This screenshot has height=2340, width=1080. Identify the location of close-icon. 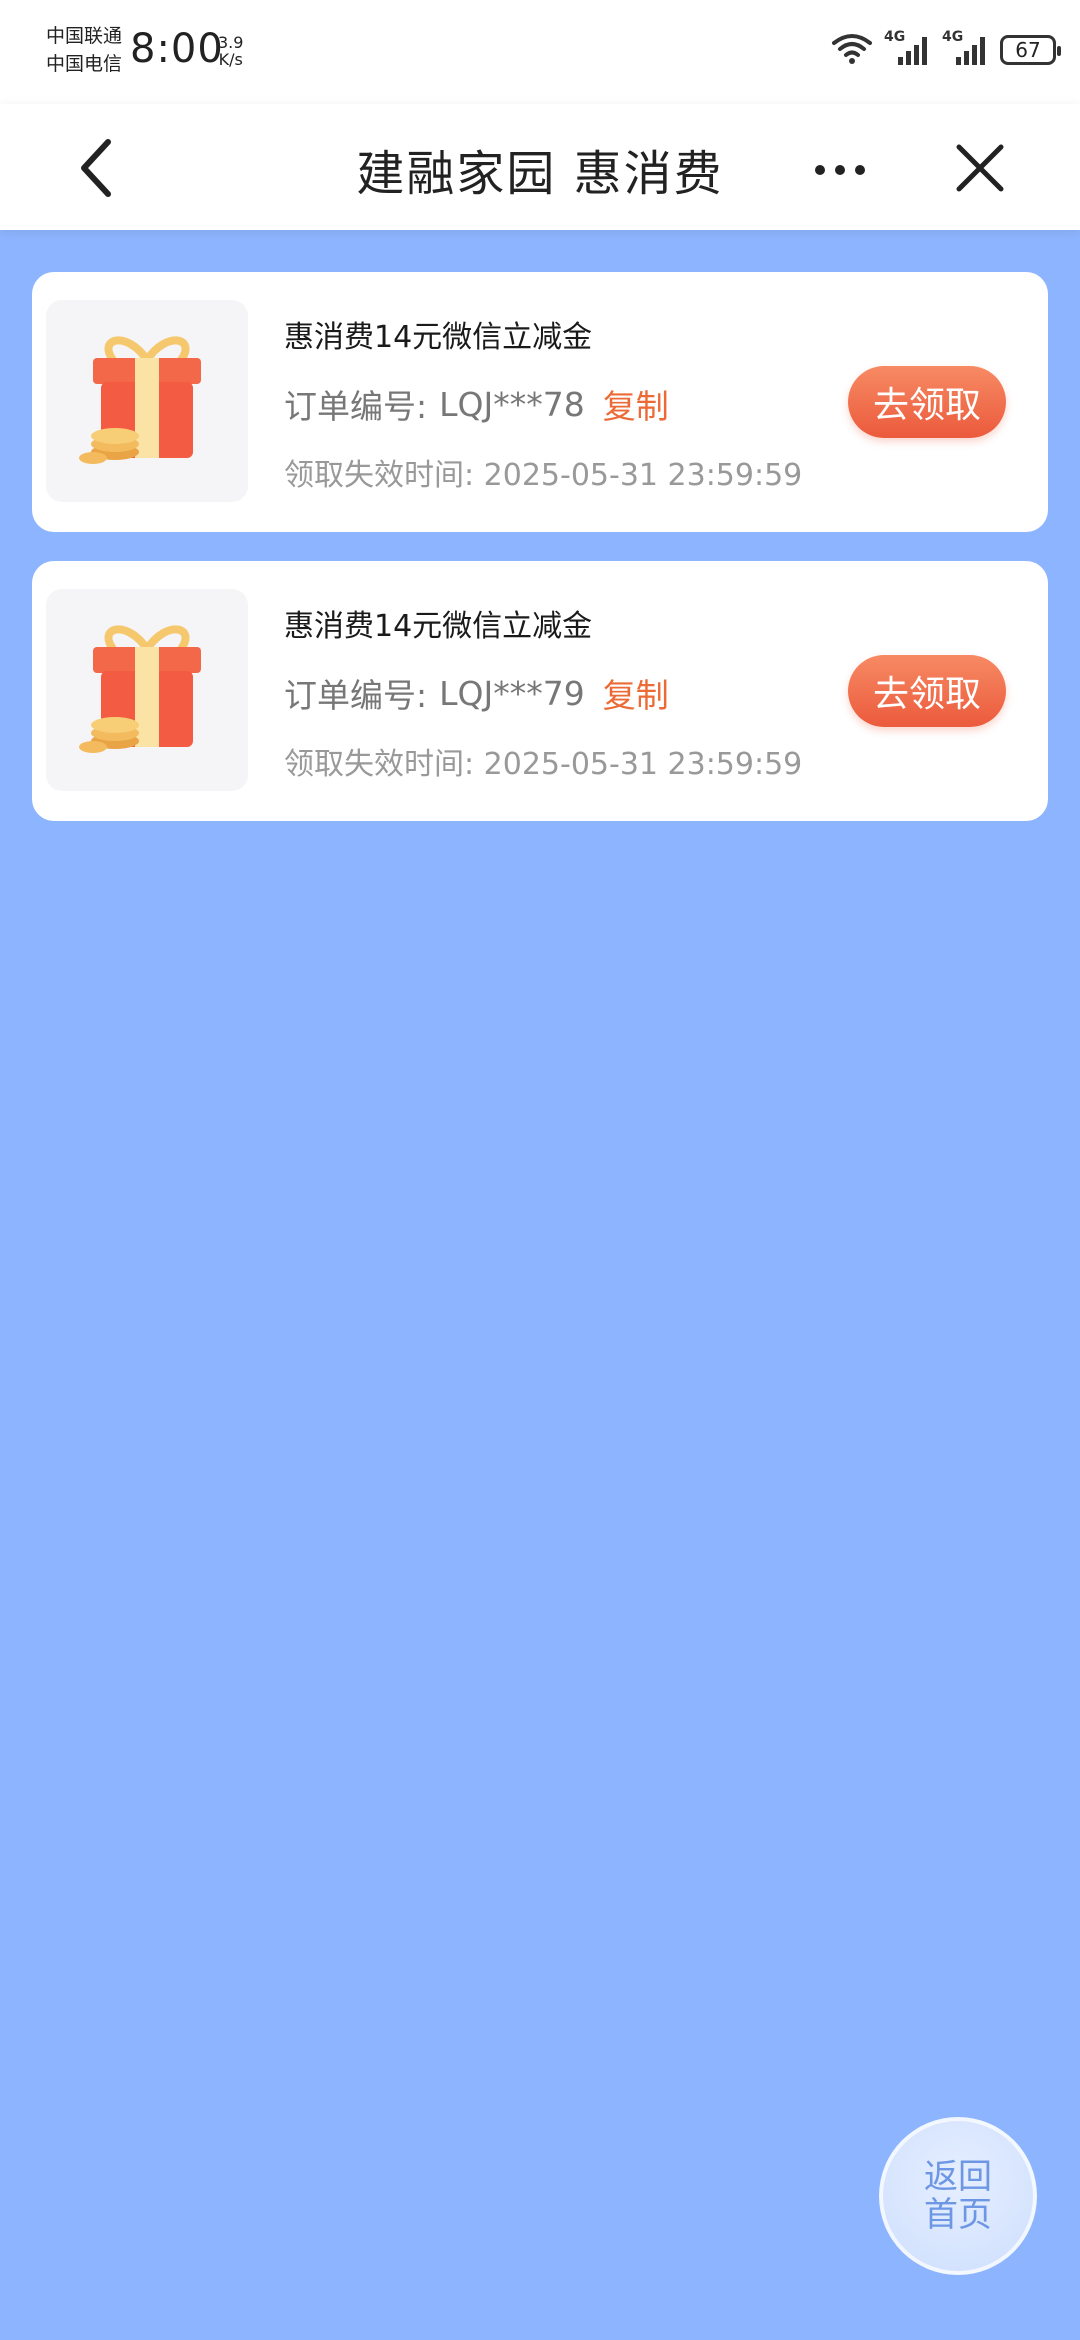
(980, 170).